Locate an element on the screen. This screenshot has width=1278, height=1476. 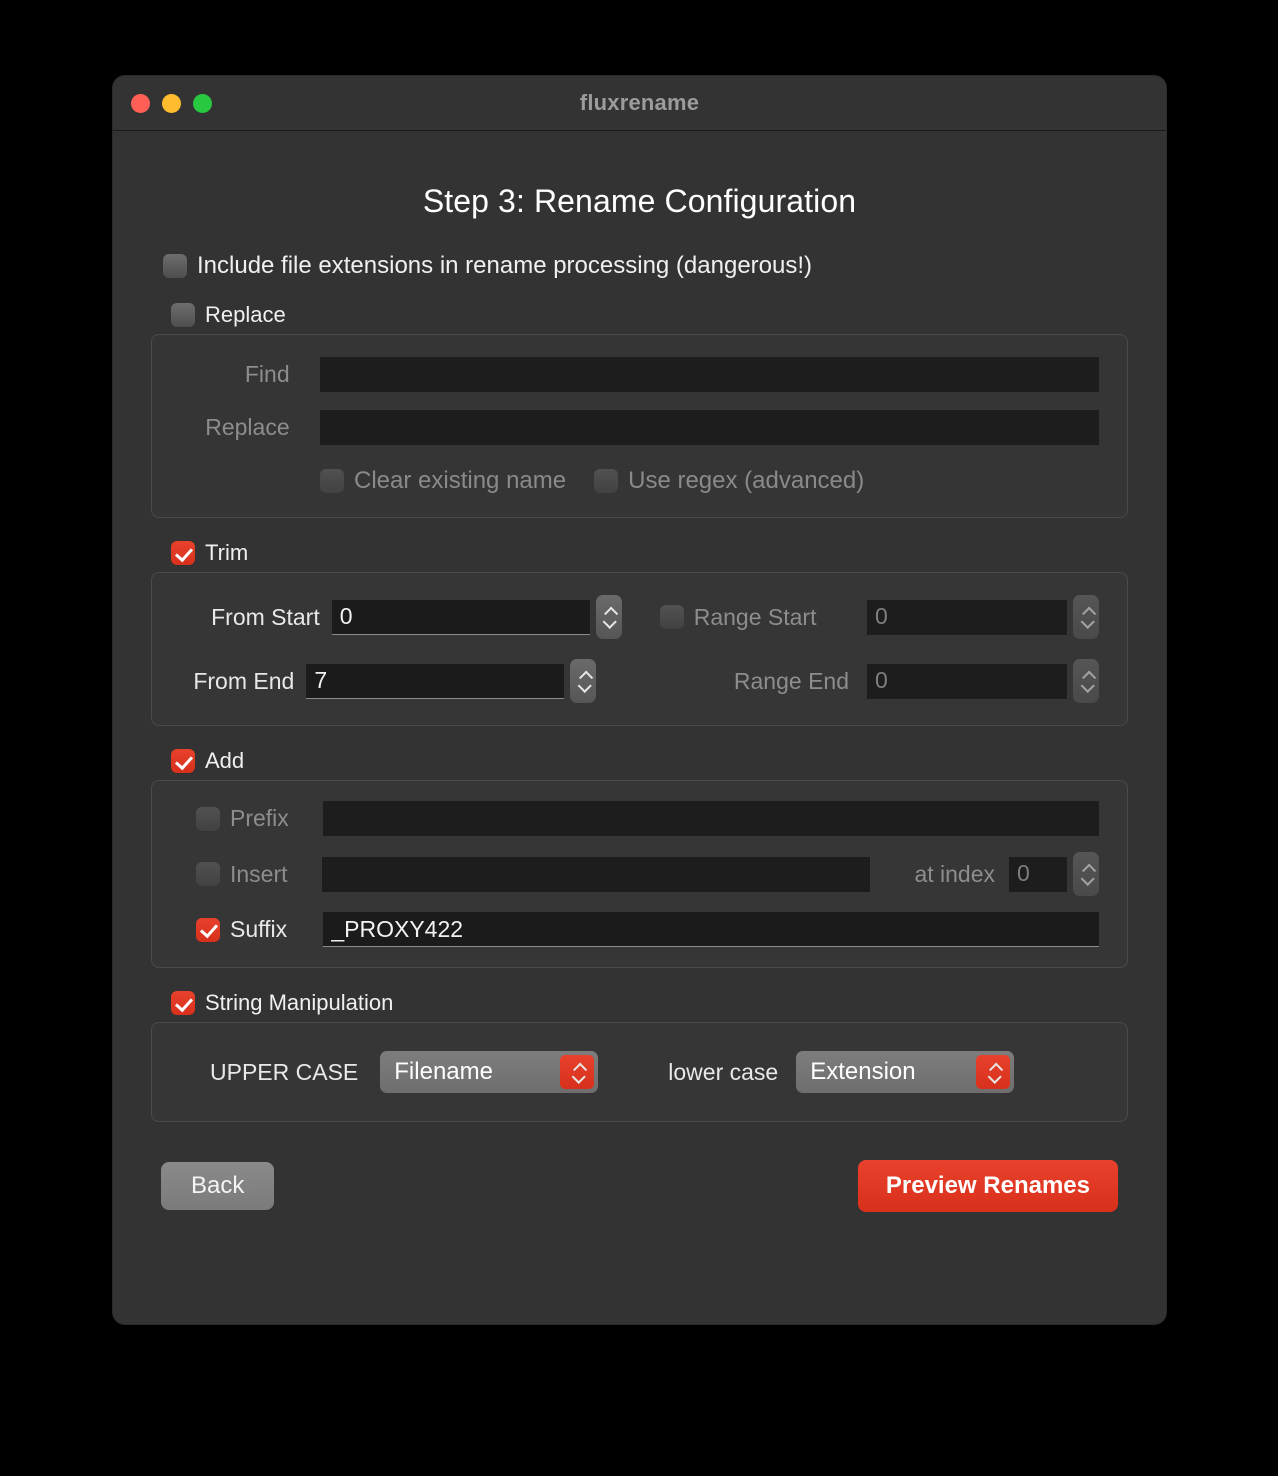
footer-actions: Back Preview Renames is located at coordinates (639, 1186).